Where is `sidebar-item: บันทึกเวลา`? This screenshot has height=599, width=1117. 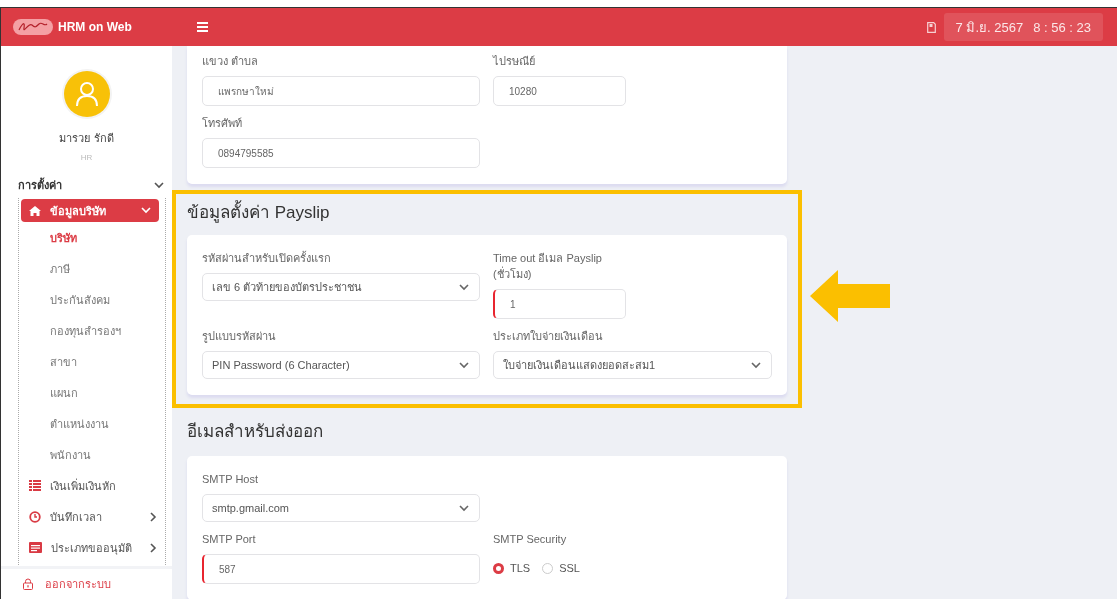
sidebar-item: บันทึกเวลา is located at coordinates (93, 516).